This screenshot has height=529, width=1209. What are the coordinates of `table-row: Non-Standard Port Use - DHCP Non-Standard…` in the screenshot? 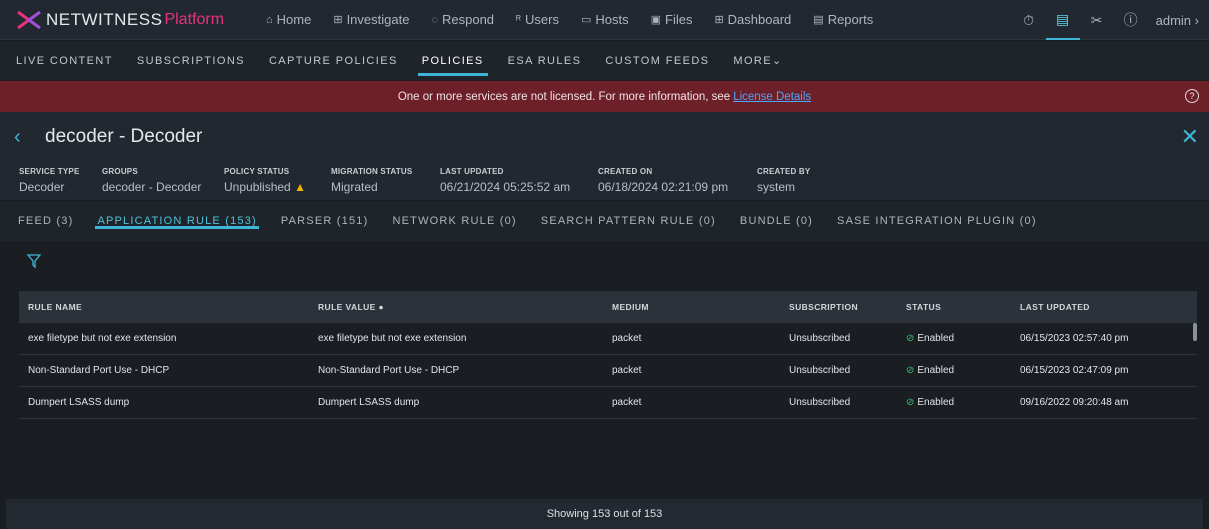 It's located at (608, 371).